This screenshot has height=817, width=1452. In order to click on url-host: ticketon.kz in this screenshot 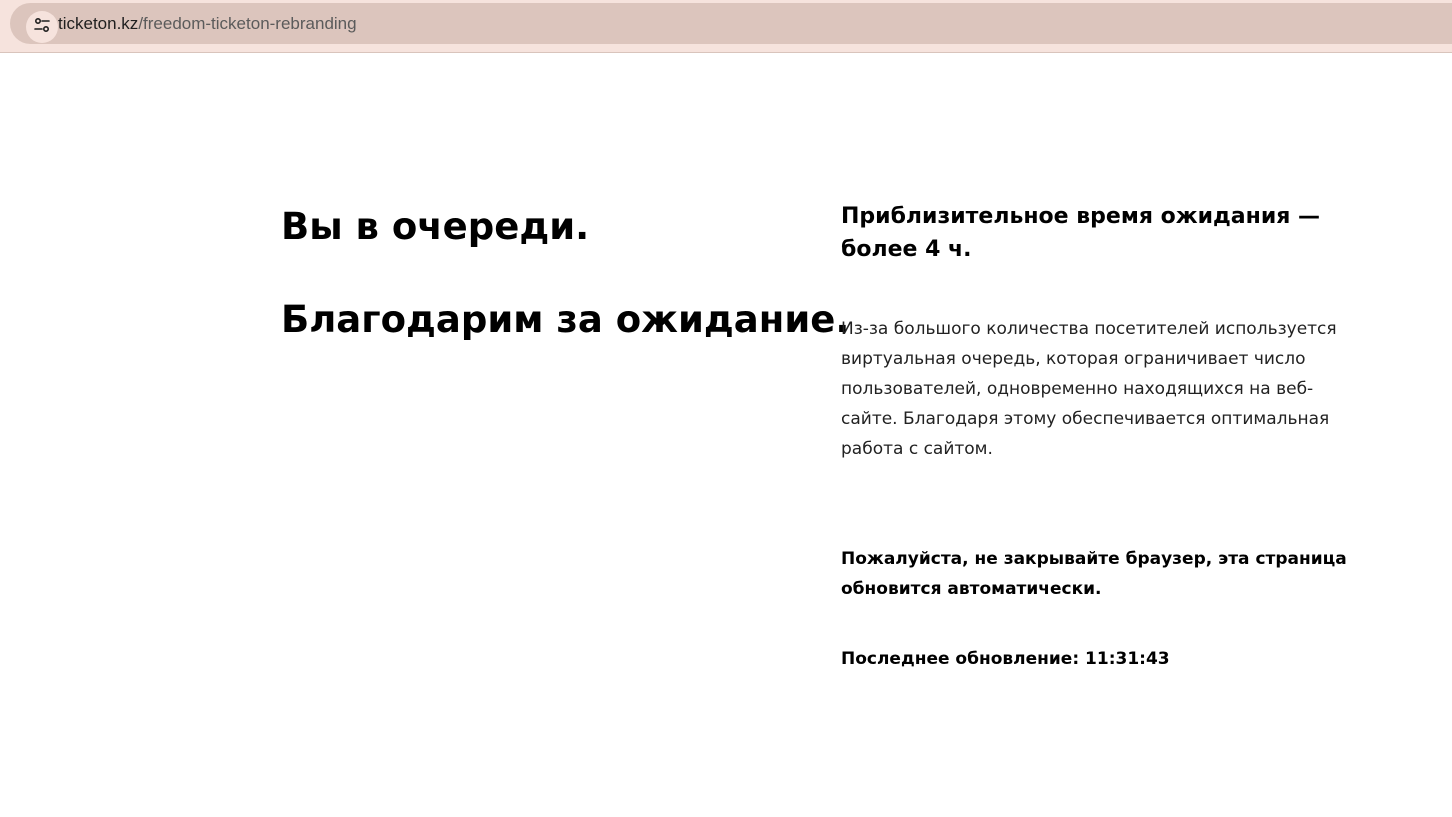, I will do `click(98, 23)`.